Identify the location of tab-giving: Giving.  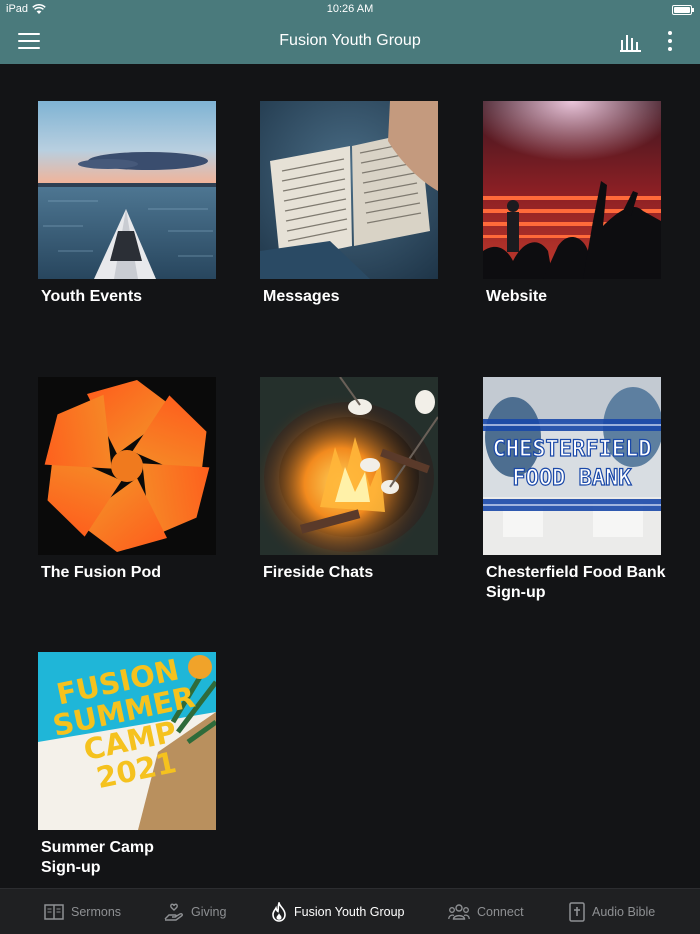
(195, 911).